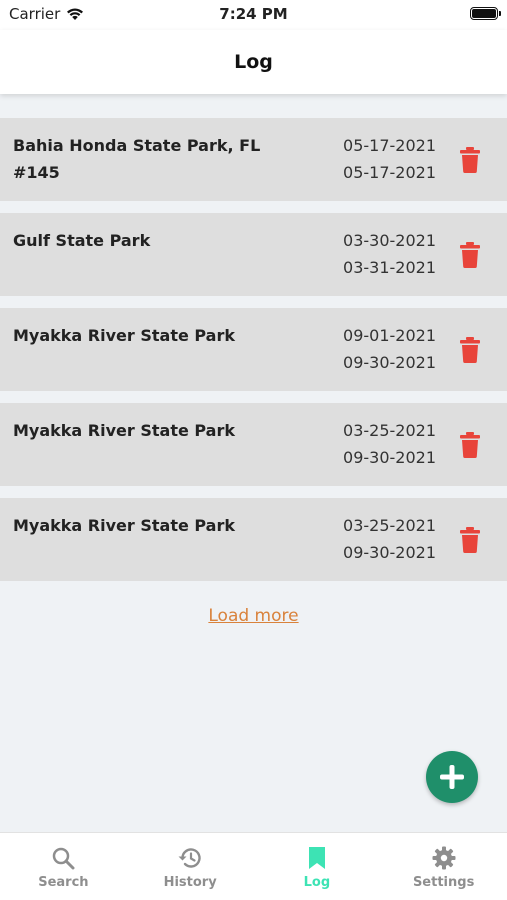 The image size is (507, 900). What do you see at coordinates (389, 145) in the screenshot?
I see `log-entry-start-date: 05-17-2021` at bounding box center [389, 145].